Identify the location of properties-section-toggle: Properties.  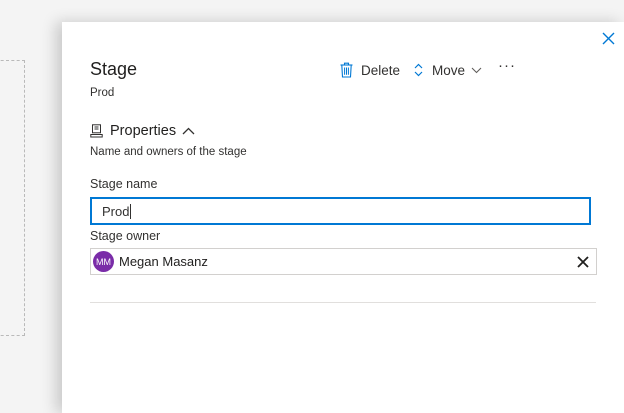
(142, 131).